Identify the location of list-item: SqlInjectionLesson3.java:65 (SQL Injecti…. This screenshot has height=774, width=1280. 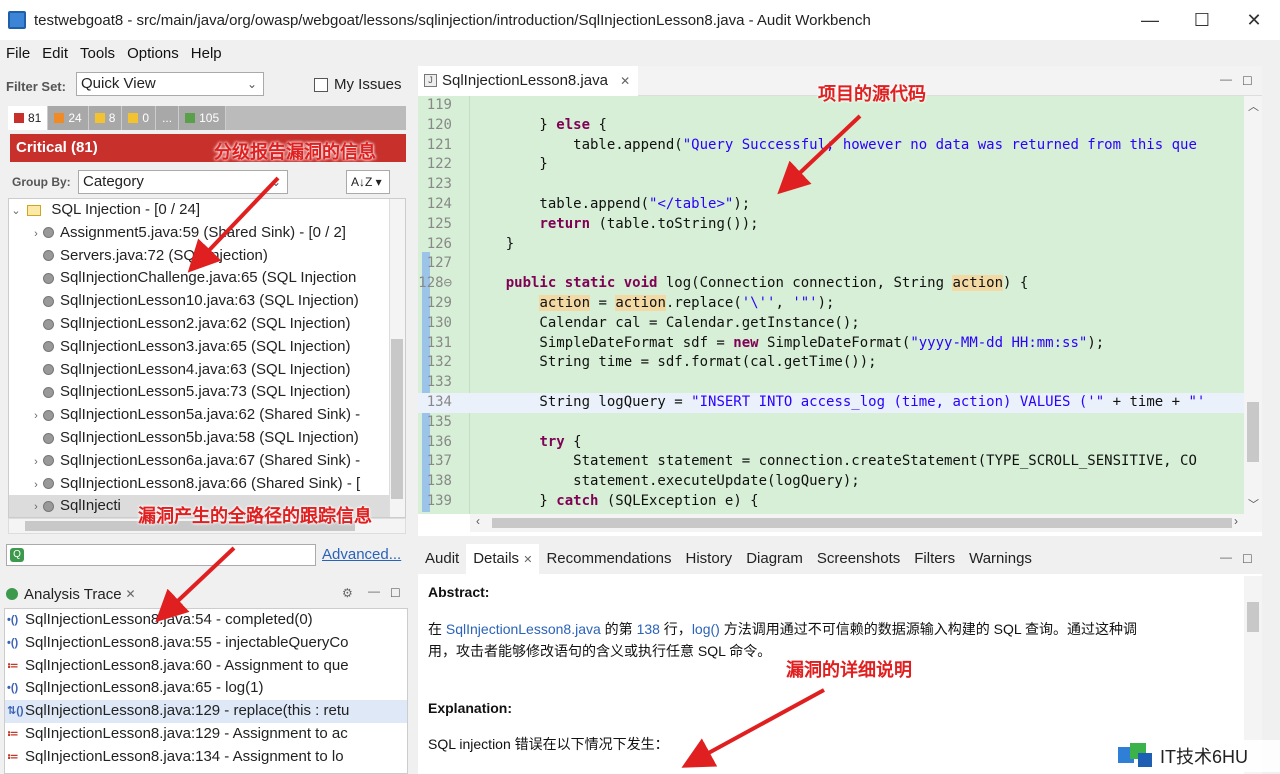
(207, 347).